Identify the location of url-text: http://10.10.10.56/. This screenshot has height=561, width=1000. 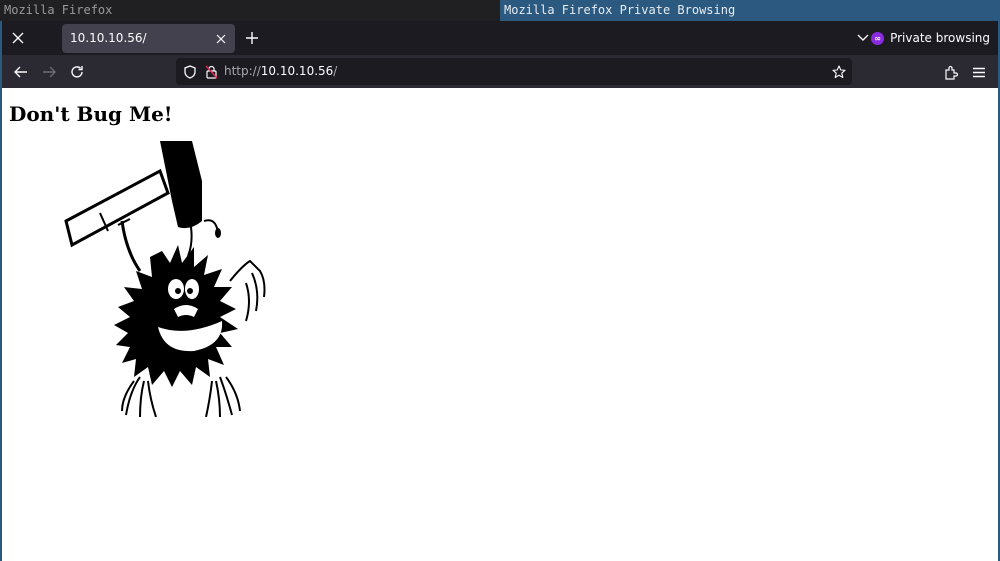
(280, 71).